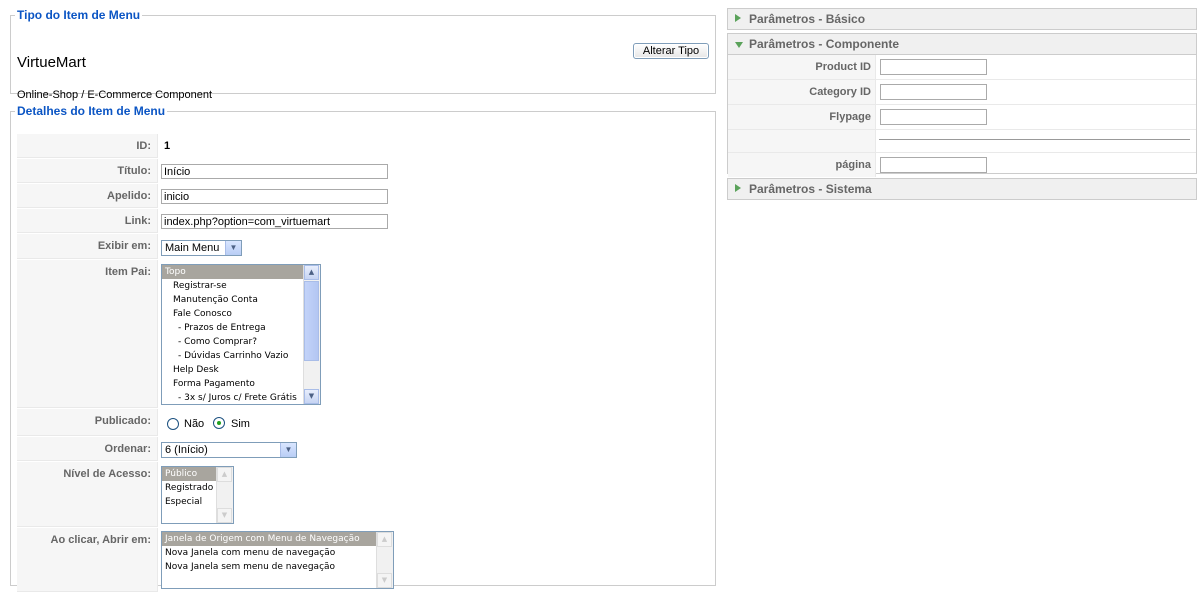 The image size is (1199, 595). I want to click on triangle-down-icon, so click(739, 45).